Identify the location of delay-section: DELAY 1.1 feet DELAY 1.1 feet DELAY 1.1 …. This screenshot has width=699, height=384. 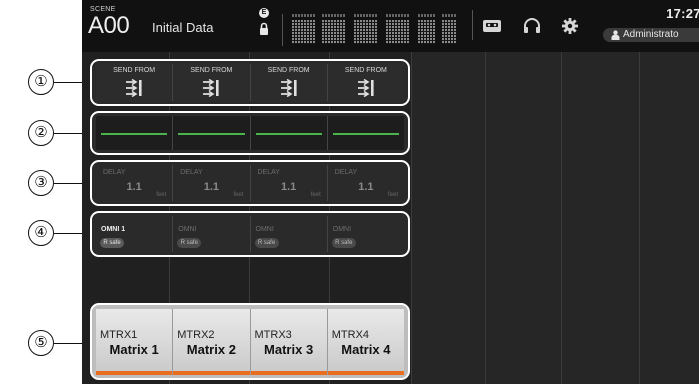
(250, 183).